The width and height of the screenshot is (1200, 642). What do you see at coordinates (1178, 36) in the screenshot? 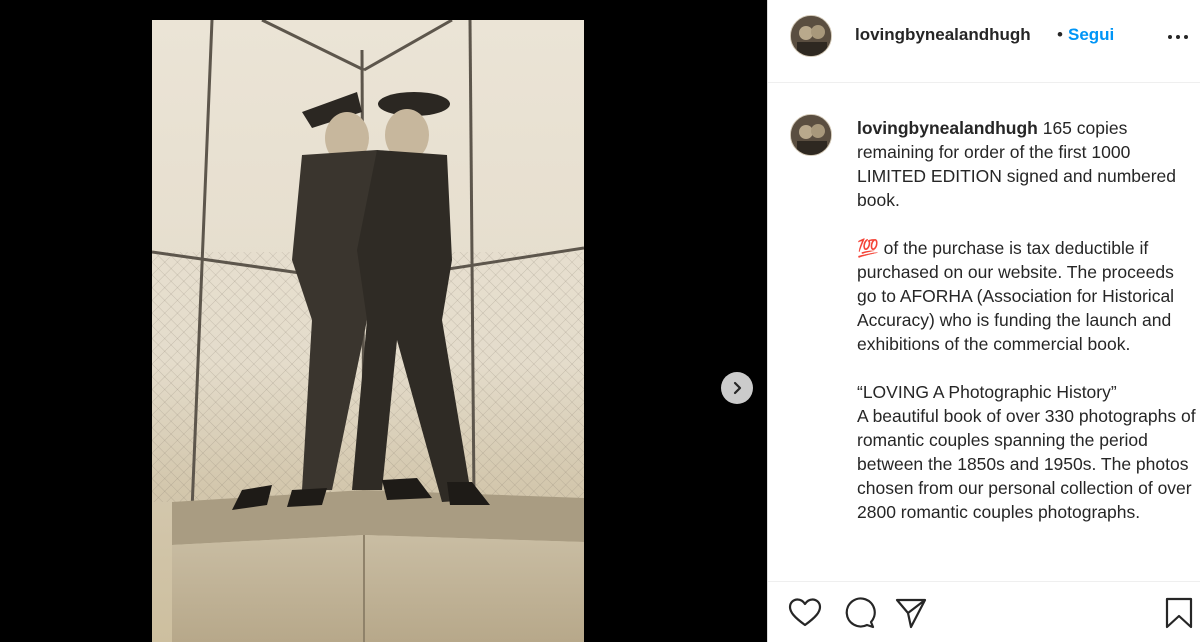
I see `more-dots-icon` at bounding box center [1178, 36].